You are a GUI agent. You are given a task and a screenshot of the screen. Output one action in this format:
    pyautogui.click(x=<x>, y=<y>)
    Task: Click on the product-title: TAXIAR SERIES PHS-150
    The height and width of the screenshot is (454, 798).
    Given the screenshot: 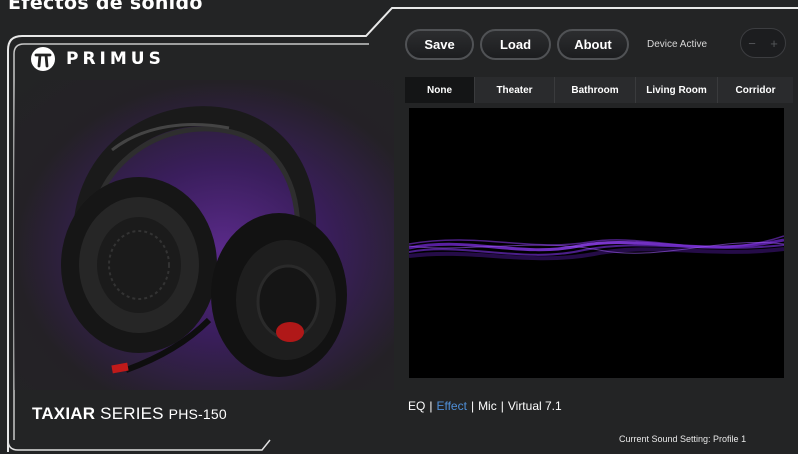 What is the action you would take?
    pyautogui.click(x=129, y=414)
    